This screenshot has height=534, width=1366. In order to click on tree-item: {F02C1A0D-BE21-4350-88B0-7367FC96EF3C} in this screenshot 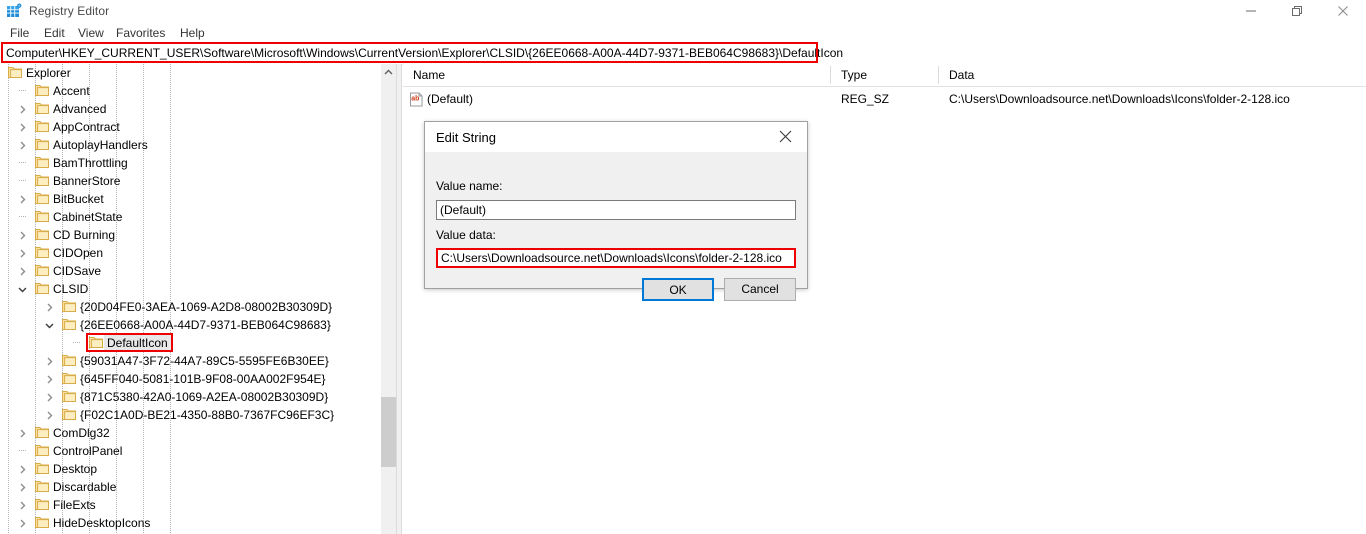, I will do `click(190, 415)`.